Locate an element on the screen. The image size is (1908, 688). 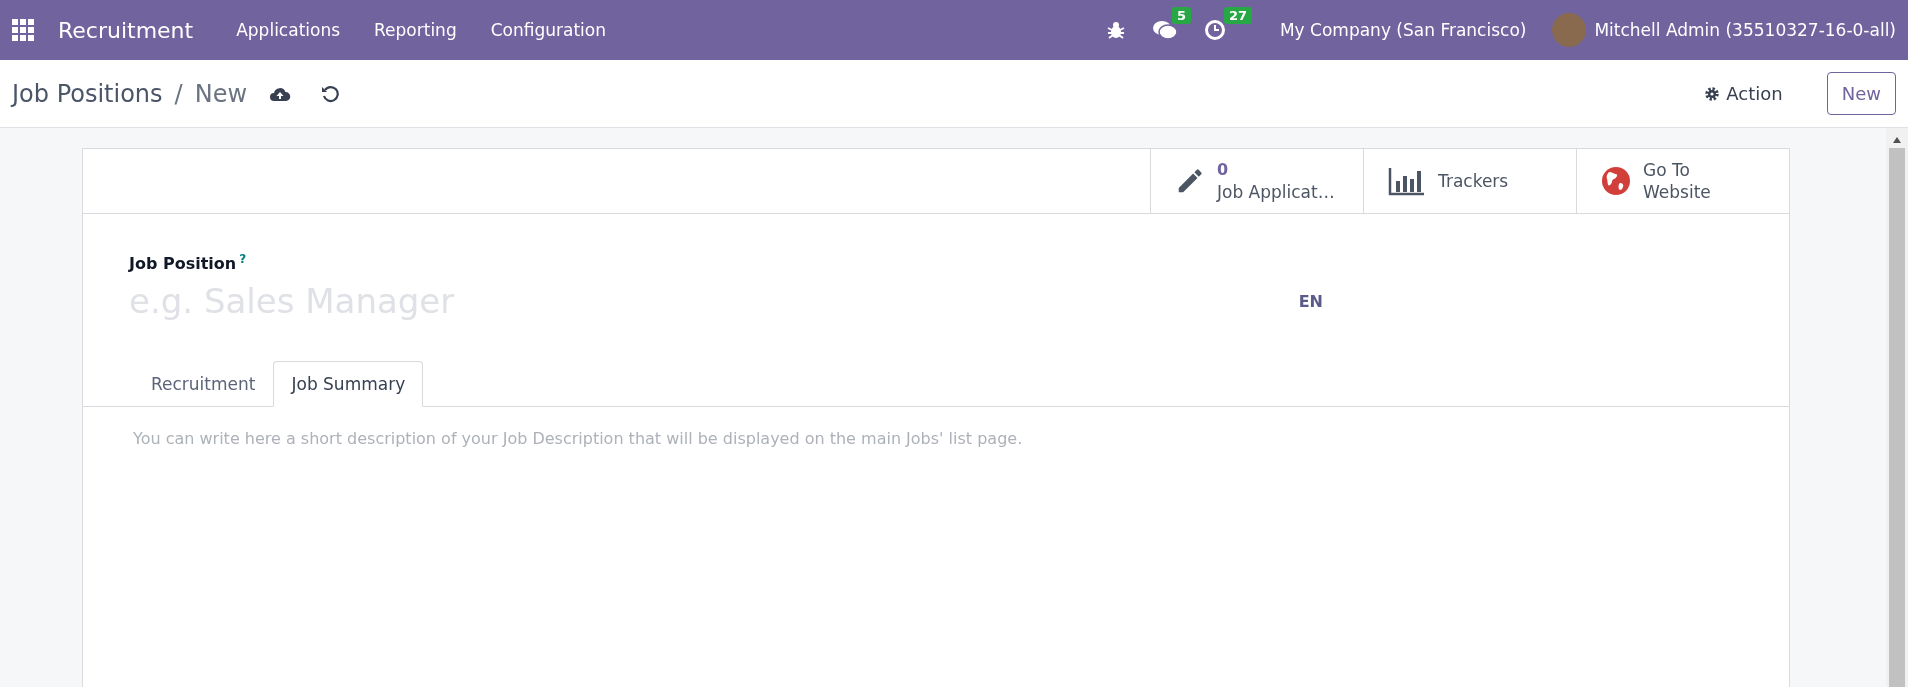
language-button: EN is located at coordinates (1310, 310).